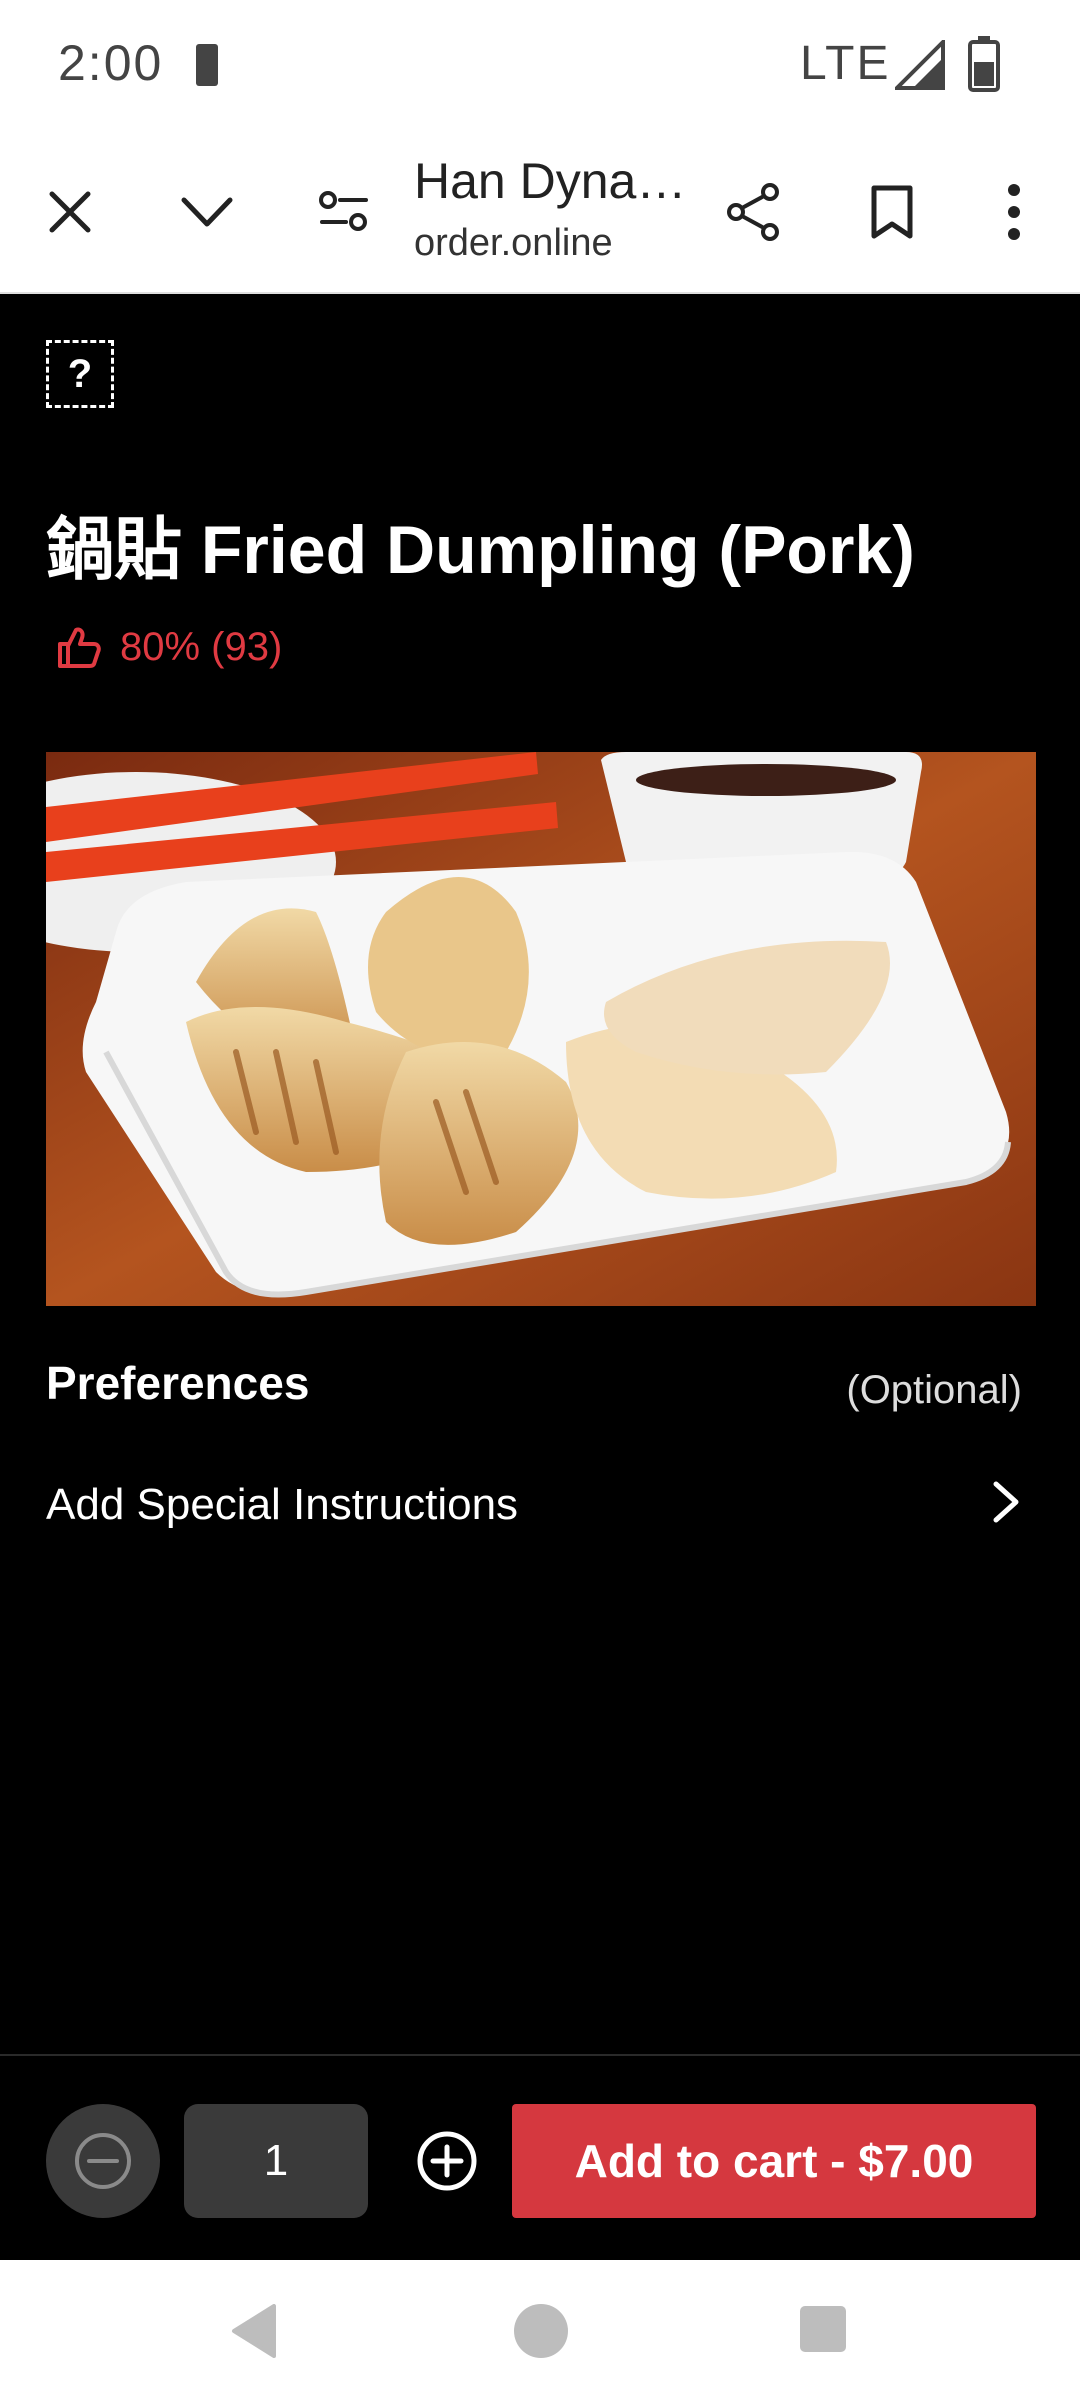 This screenshot has height=2400, width=1080. What do you see at coordinates (1014, 212) in the screenshot?
I see `more-icon` at bounding box center [1014, 212].